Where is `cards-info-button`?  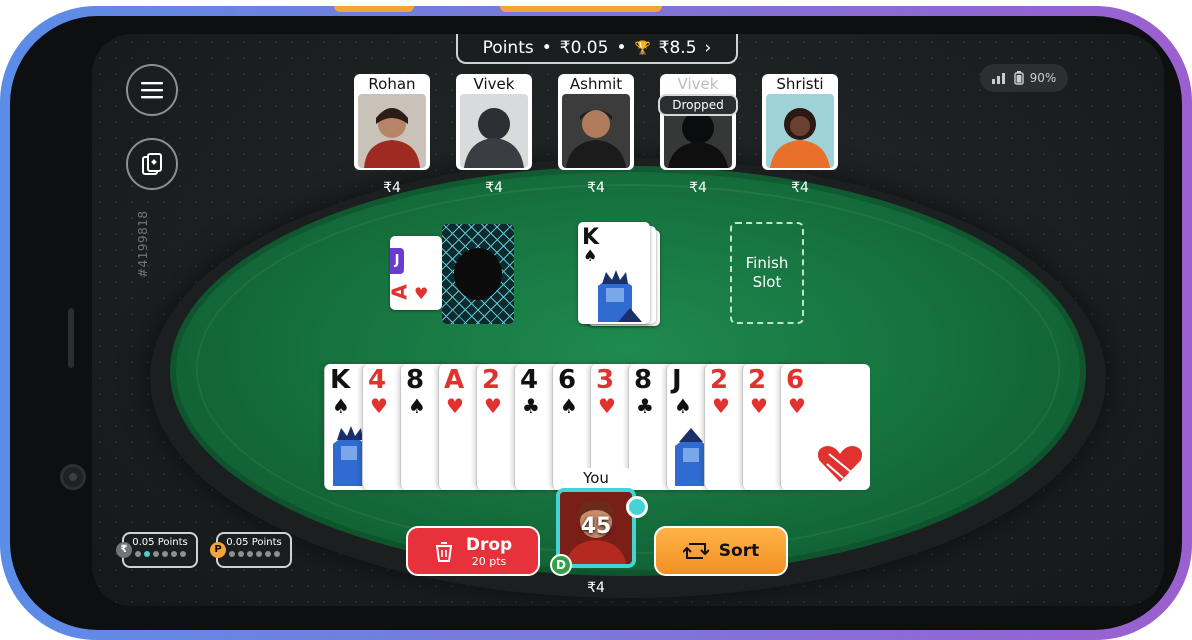 cards-info-button is located at coordinates (152, 164).